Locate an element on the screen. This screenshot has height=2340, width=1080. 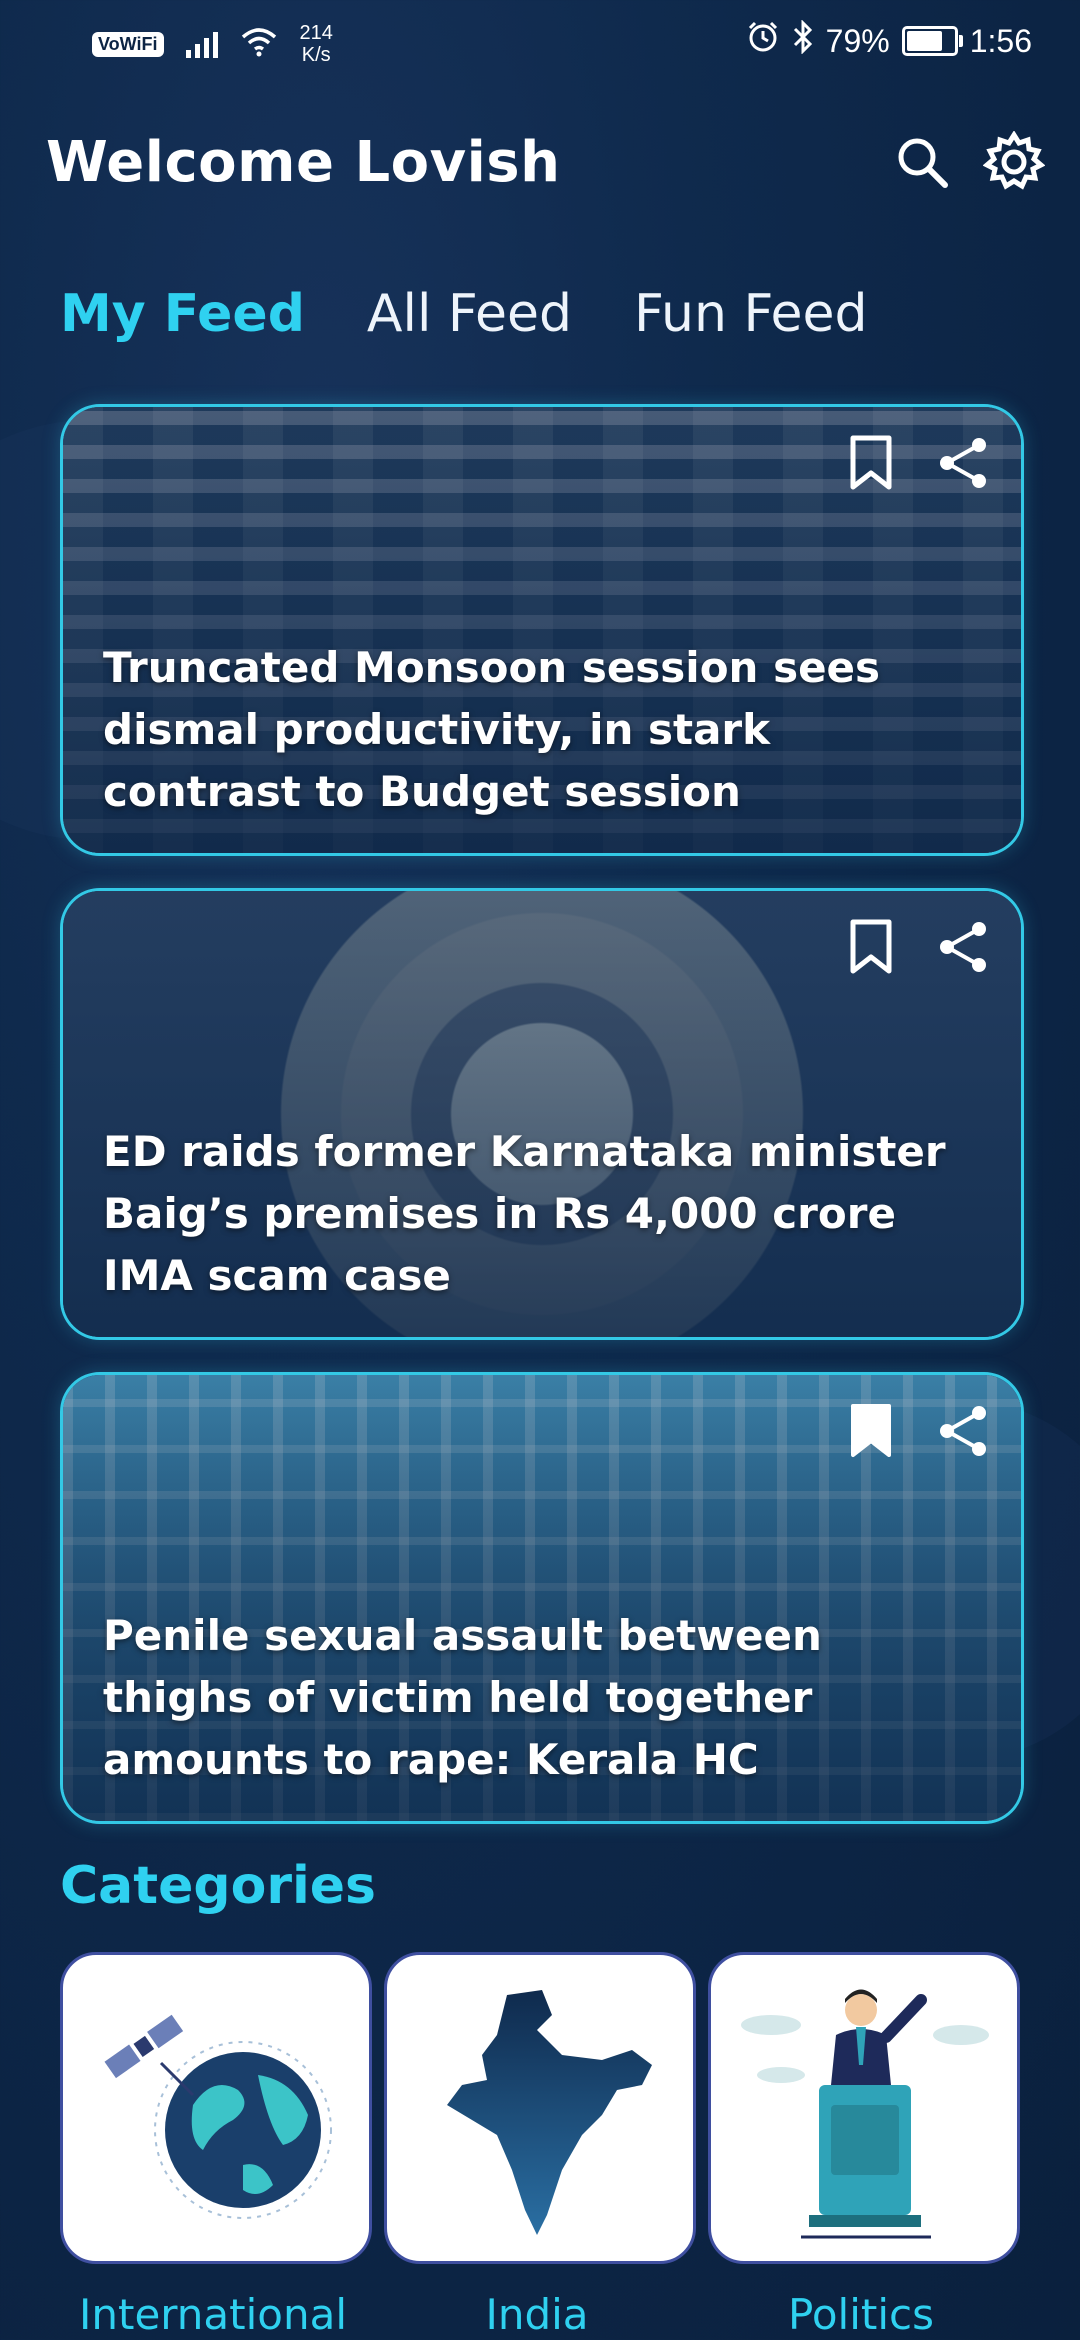
network-speed: 214 K/s is located at coordinates (316, 44).